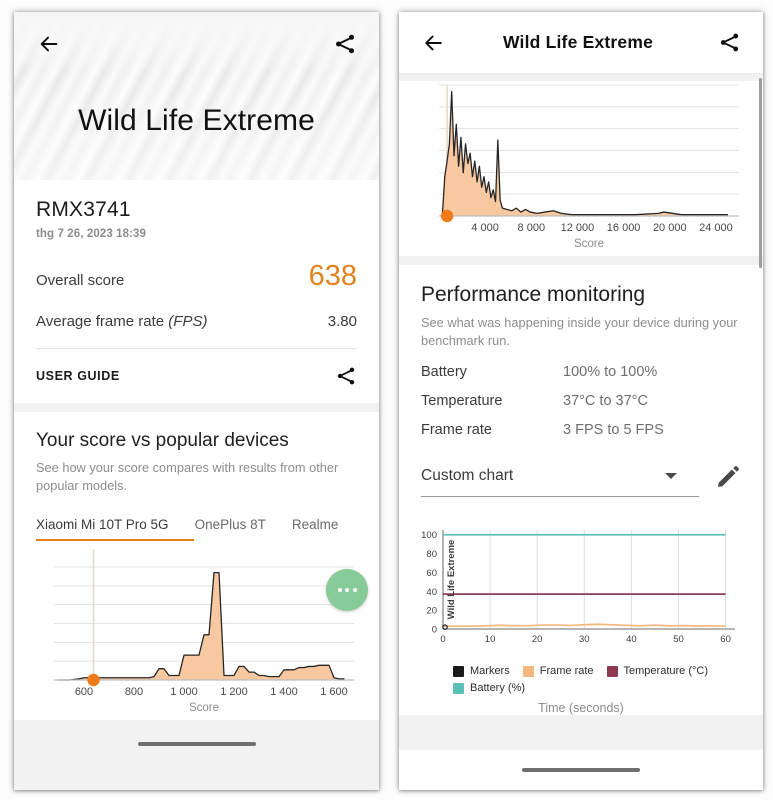 The width and height of the screenshot is (773, 800). Describe the element at coordinates (605, 401) in the screenshot. I see `stat-value: 37°C to 37°C` at that location.